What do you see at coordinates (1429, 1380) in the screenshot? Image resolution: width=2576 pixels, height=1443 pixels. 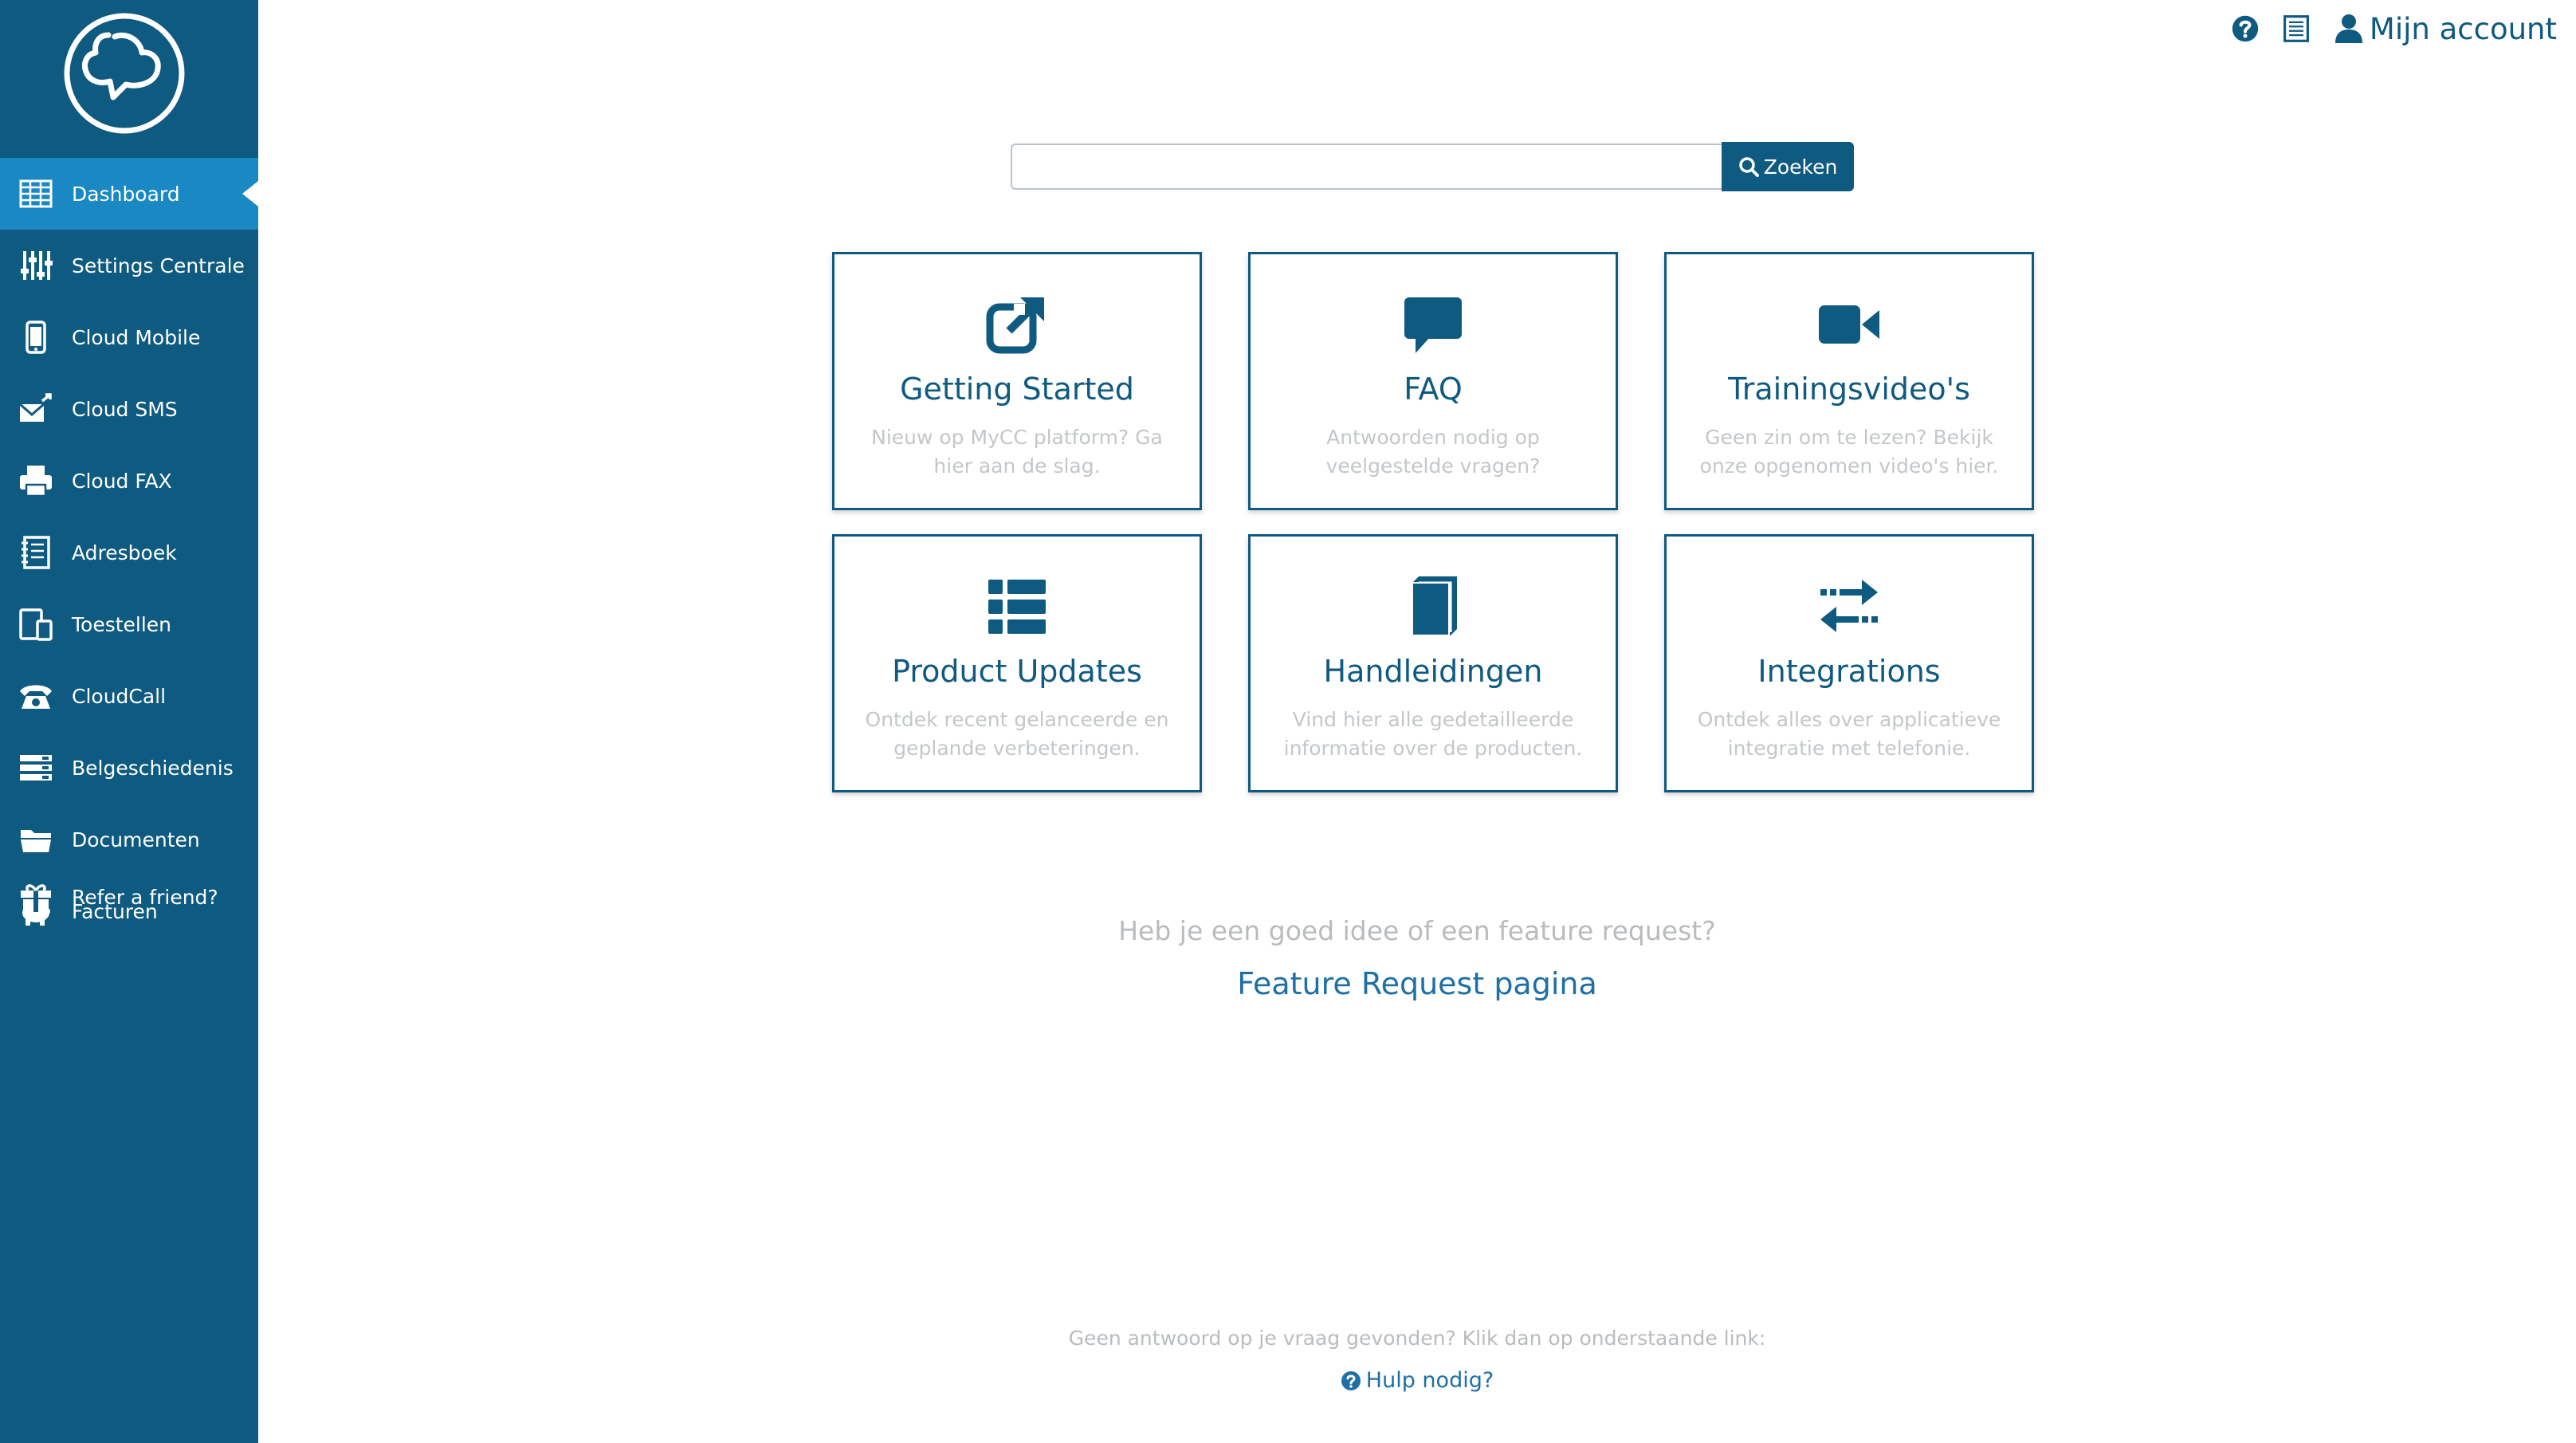 I see `help-link-label: Hulp nodig?` at bounding box center [1429, 1380].